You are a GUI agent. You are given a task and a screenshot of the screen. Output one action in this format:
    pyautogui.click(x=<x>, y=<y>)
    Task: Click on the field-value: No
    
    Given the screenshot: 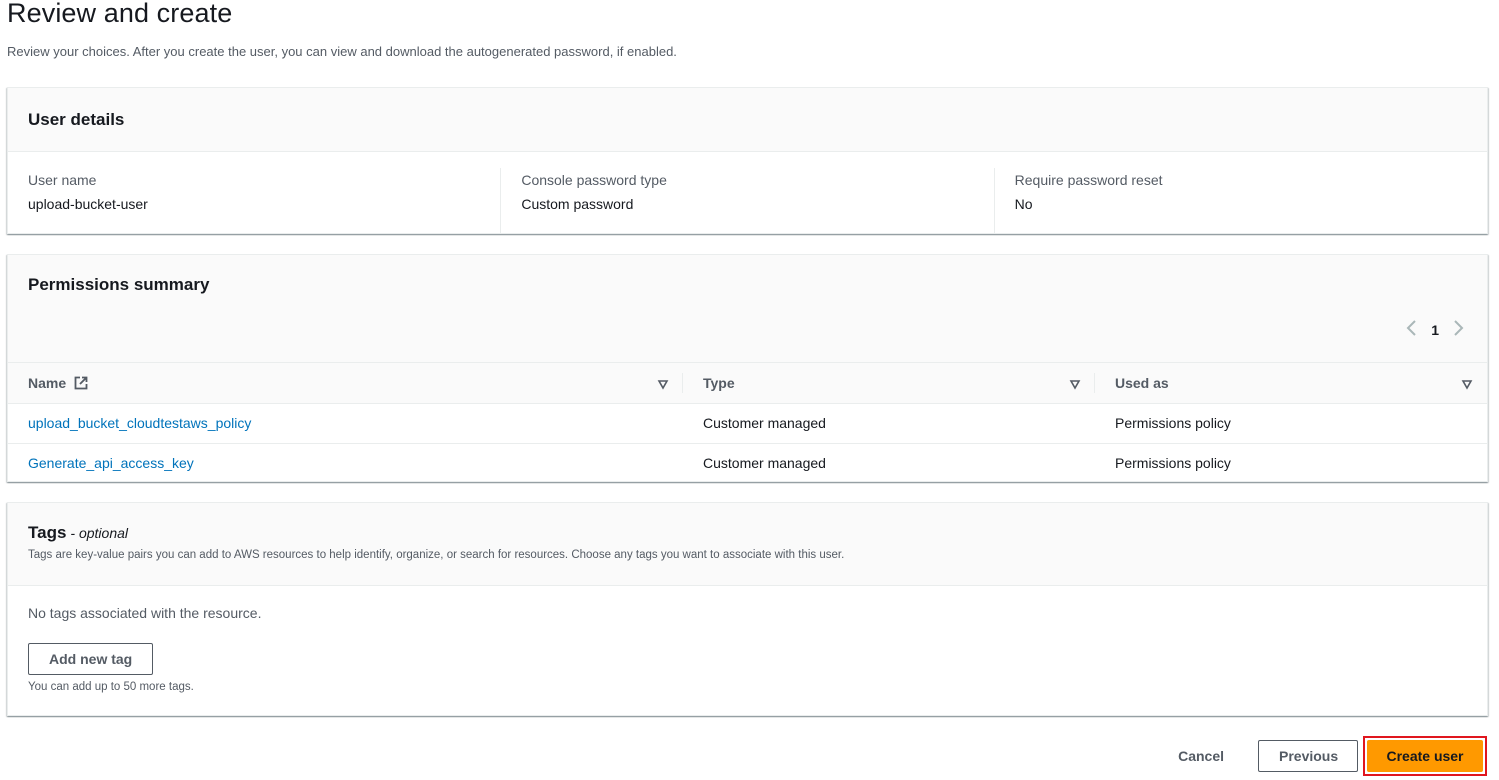 What is the action you would take?
    pyautogui.click(x=1023, y=204)
    